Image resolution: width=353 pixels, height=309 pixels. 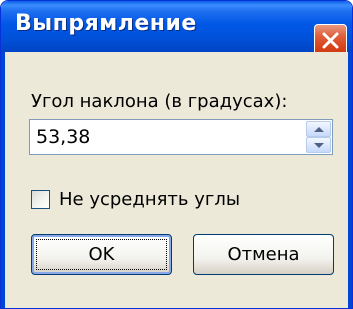 I want to click on cancel-button: Отмена, so click(x=263, y=254).